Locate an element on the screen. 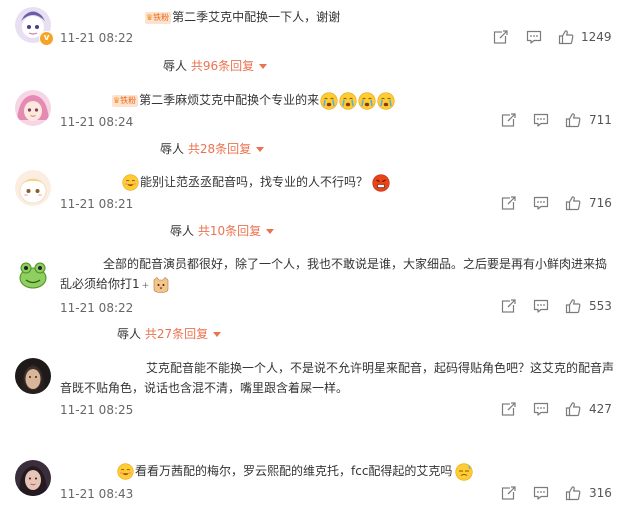 The height and width of the screenshot is (508, 629). comment-body-line2: 乱必须给你打1 is located at coordinates (100, 284).